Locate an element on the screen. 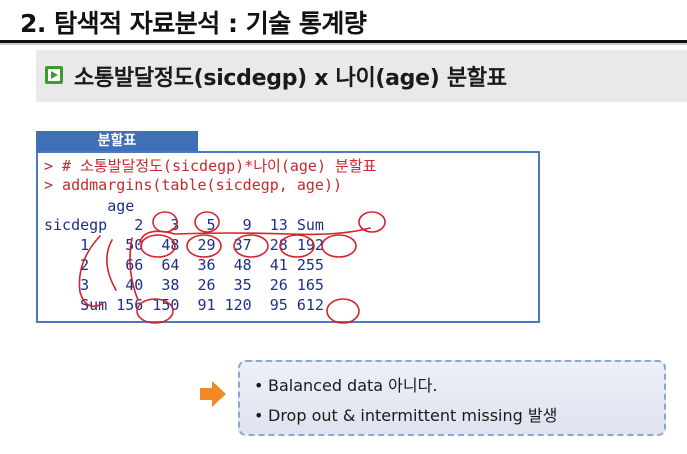 This screenshot has width=687, height=454. play-bullet-icon is located at coordinates (54, 75).